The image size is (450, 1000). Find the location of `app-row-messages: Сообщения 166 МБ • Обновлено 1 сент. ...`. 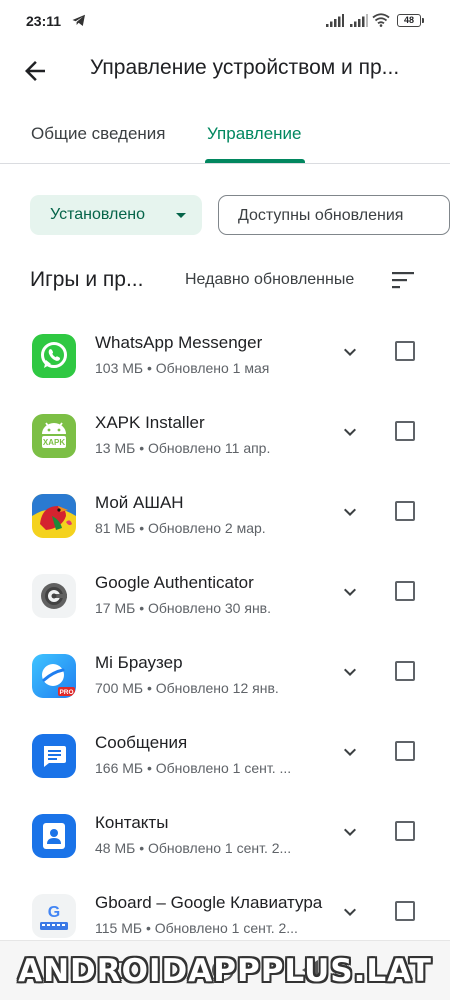

app-row-messages: Сообщения 166 МБ • Обновлено 1 сент. ... is located at coordinates (225, 762).